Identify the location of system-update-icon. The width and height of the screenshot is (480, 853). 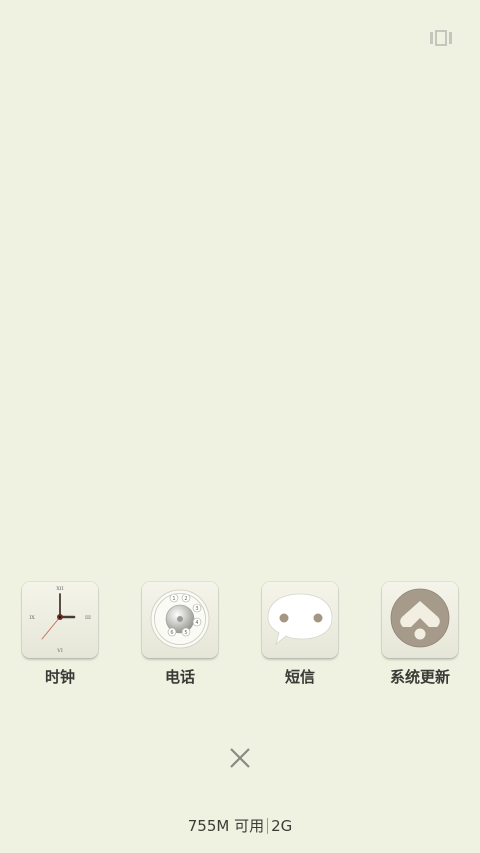
(420, 618).